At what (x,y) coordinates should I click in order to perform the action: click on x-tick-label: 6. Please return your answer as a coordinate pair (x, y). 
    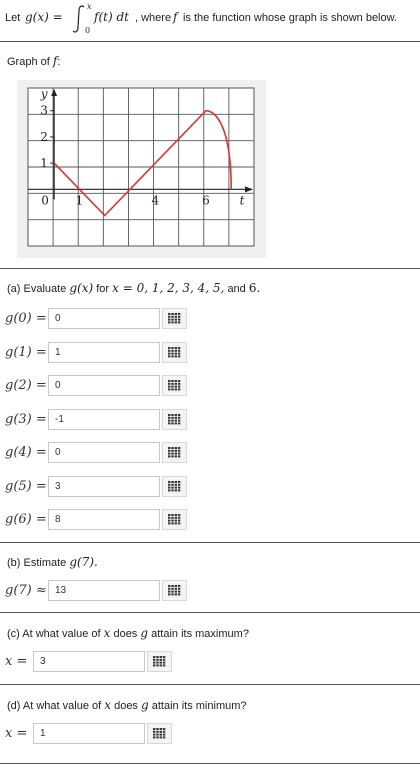
    Looking at the image, I should click on (206, 200).